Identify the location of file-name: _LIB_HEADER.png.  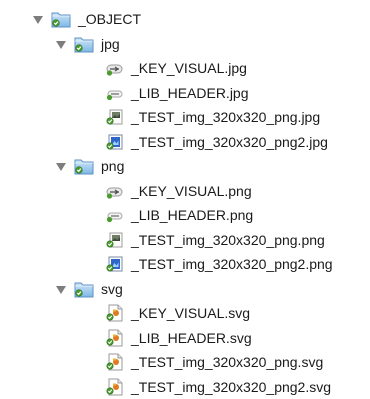
(192, 215).